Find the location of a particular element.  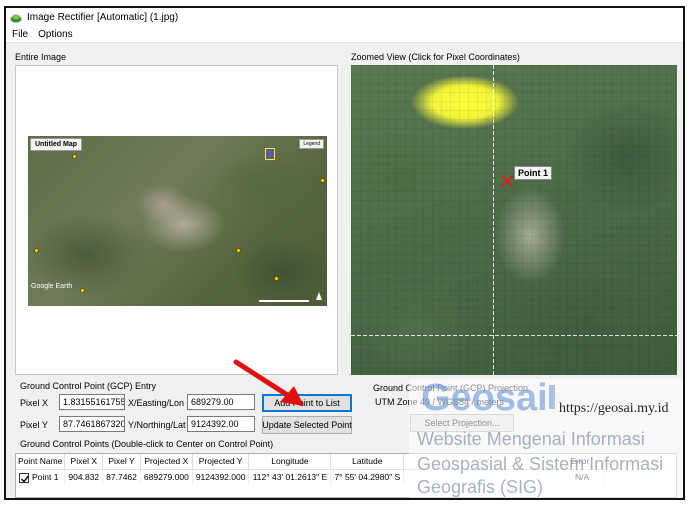

north-arrow-icon is located at coordinates (319, 296).